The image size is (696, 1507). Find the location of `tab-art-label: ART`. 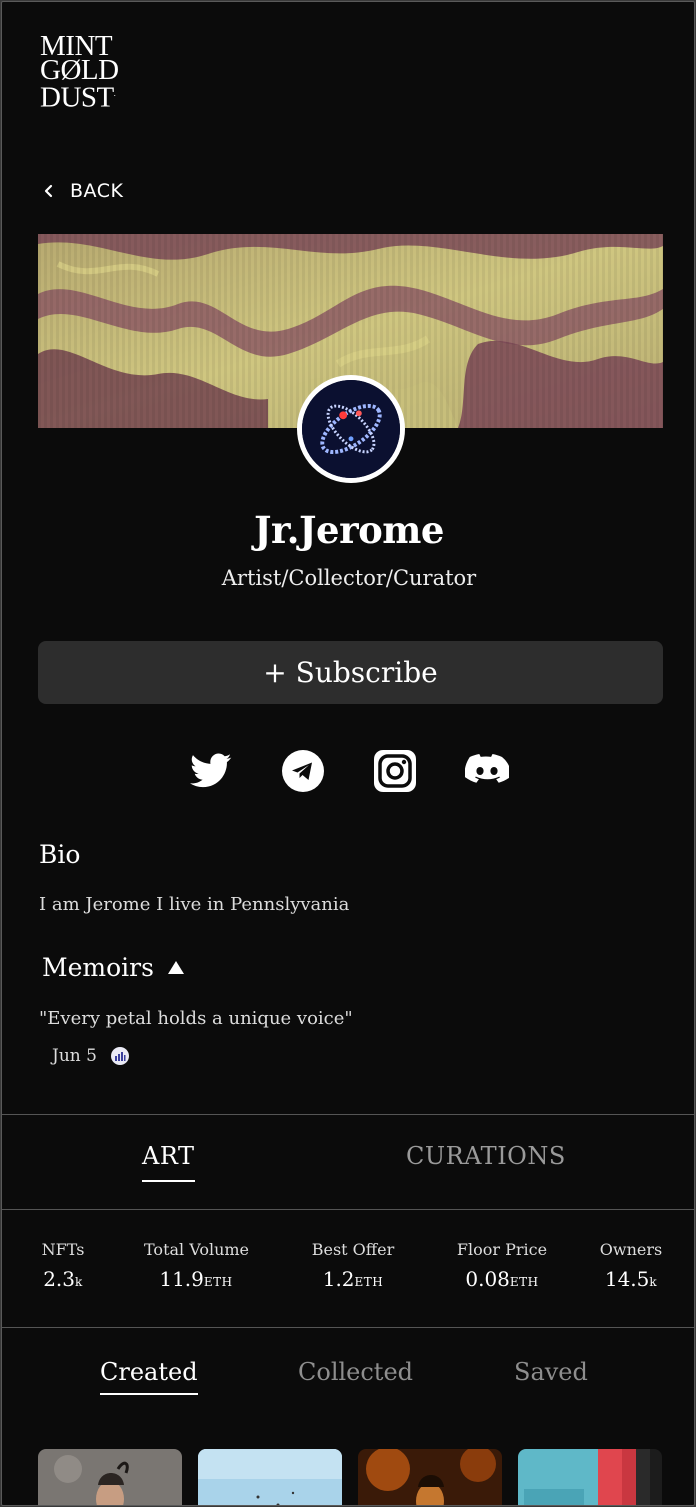

tab-art-label: ART is located at coordinates (168, 1156).